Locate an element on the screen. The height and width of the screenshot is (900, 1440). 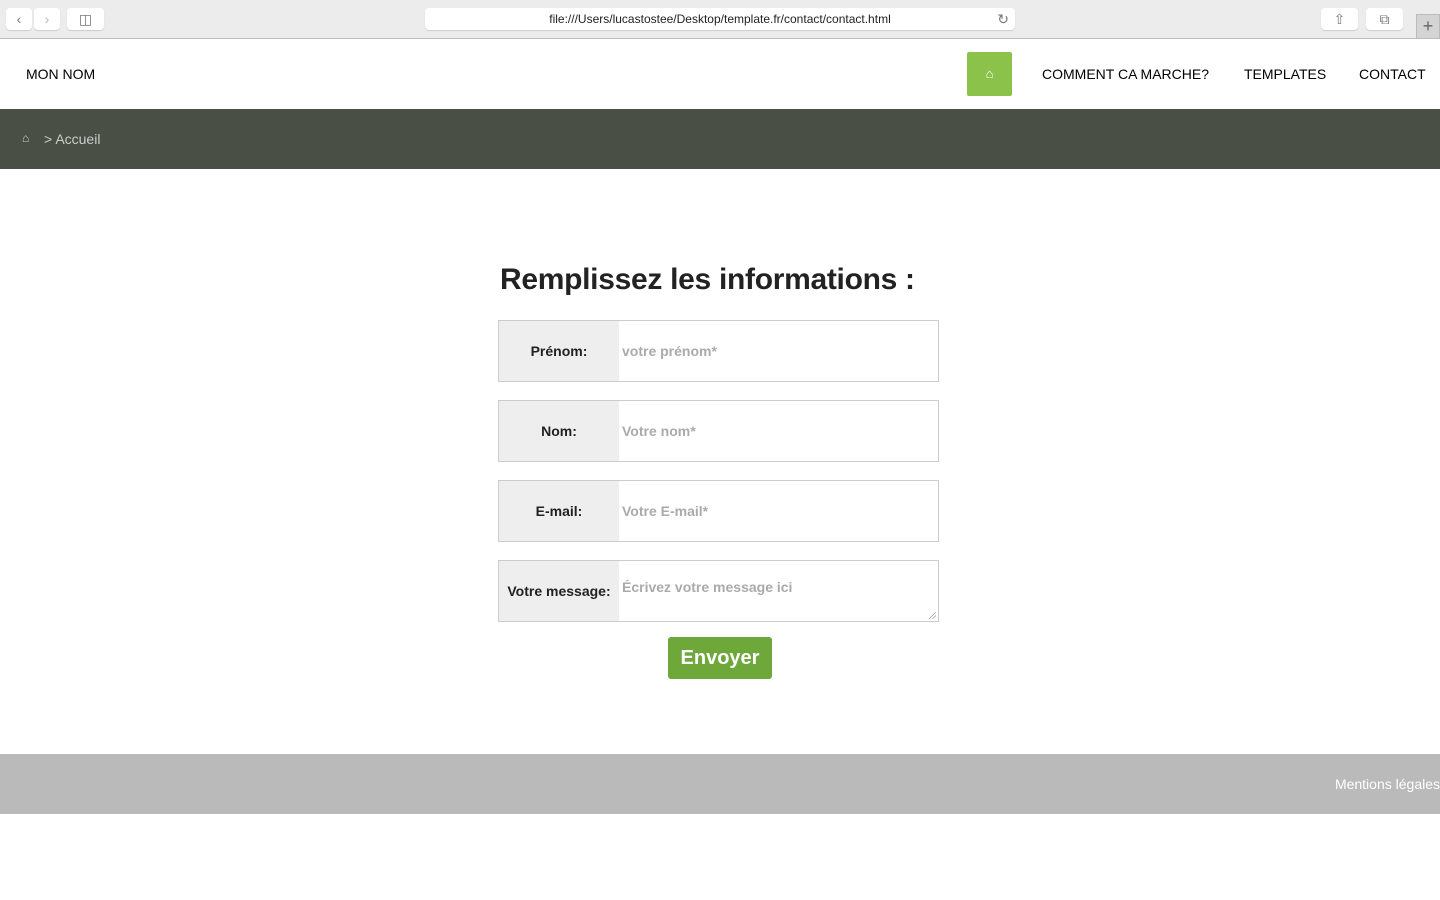
nav-comment-ca-marche: COMMENT CA MARCHE? is located at coordinates (1125, 74).